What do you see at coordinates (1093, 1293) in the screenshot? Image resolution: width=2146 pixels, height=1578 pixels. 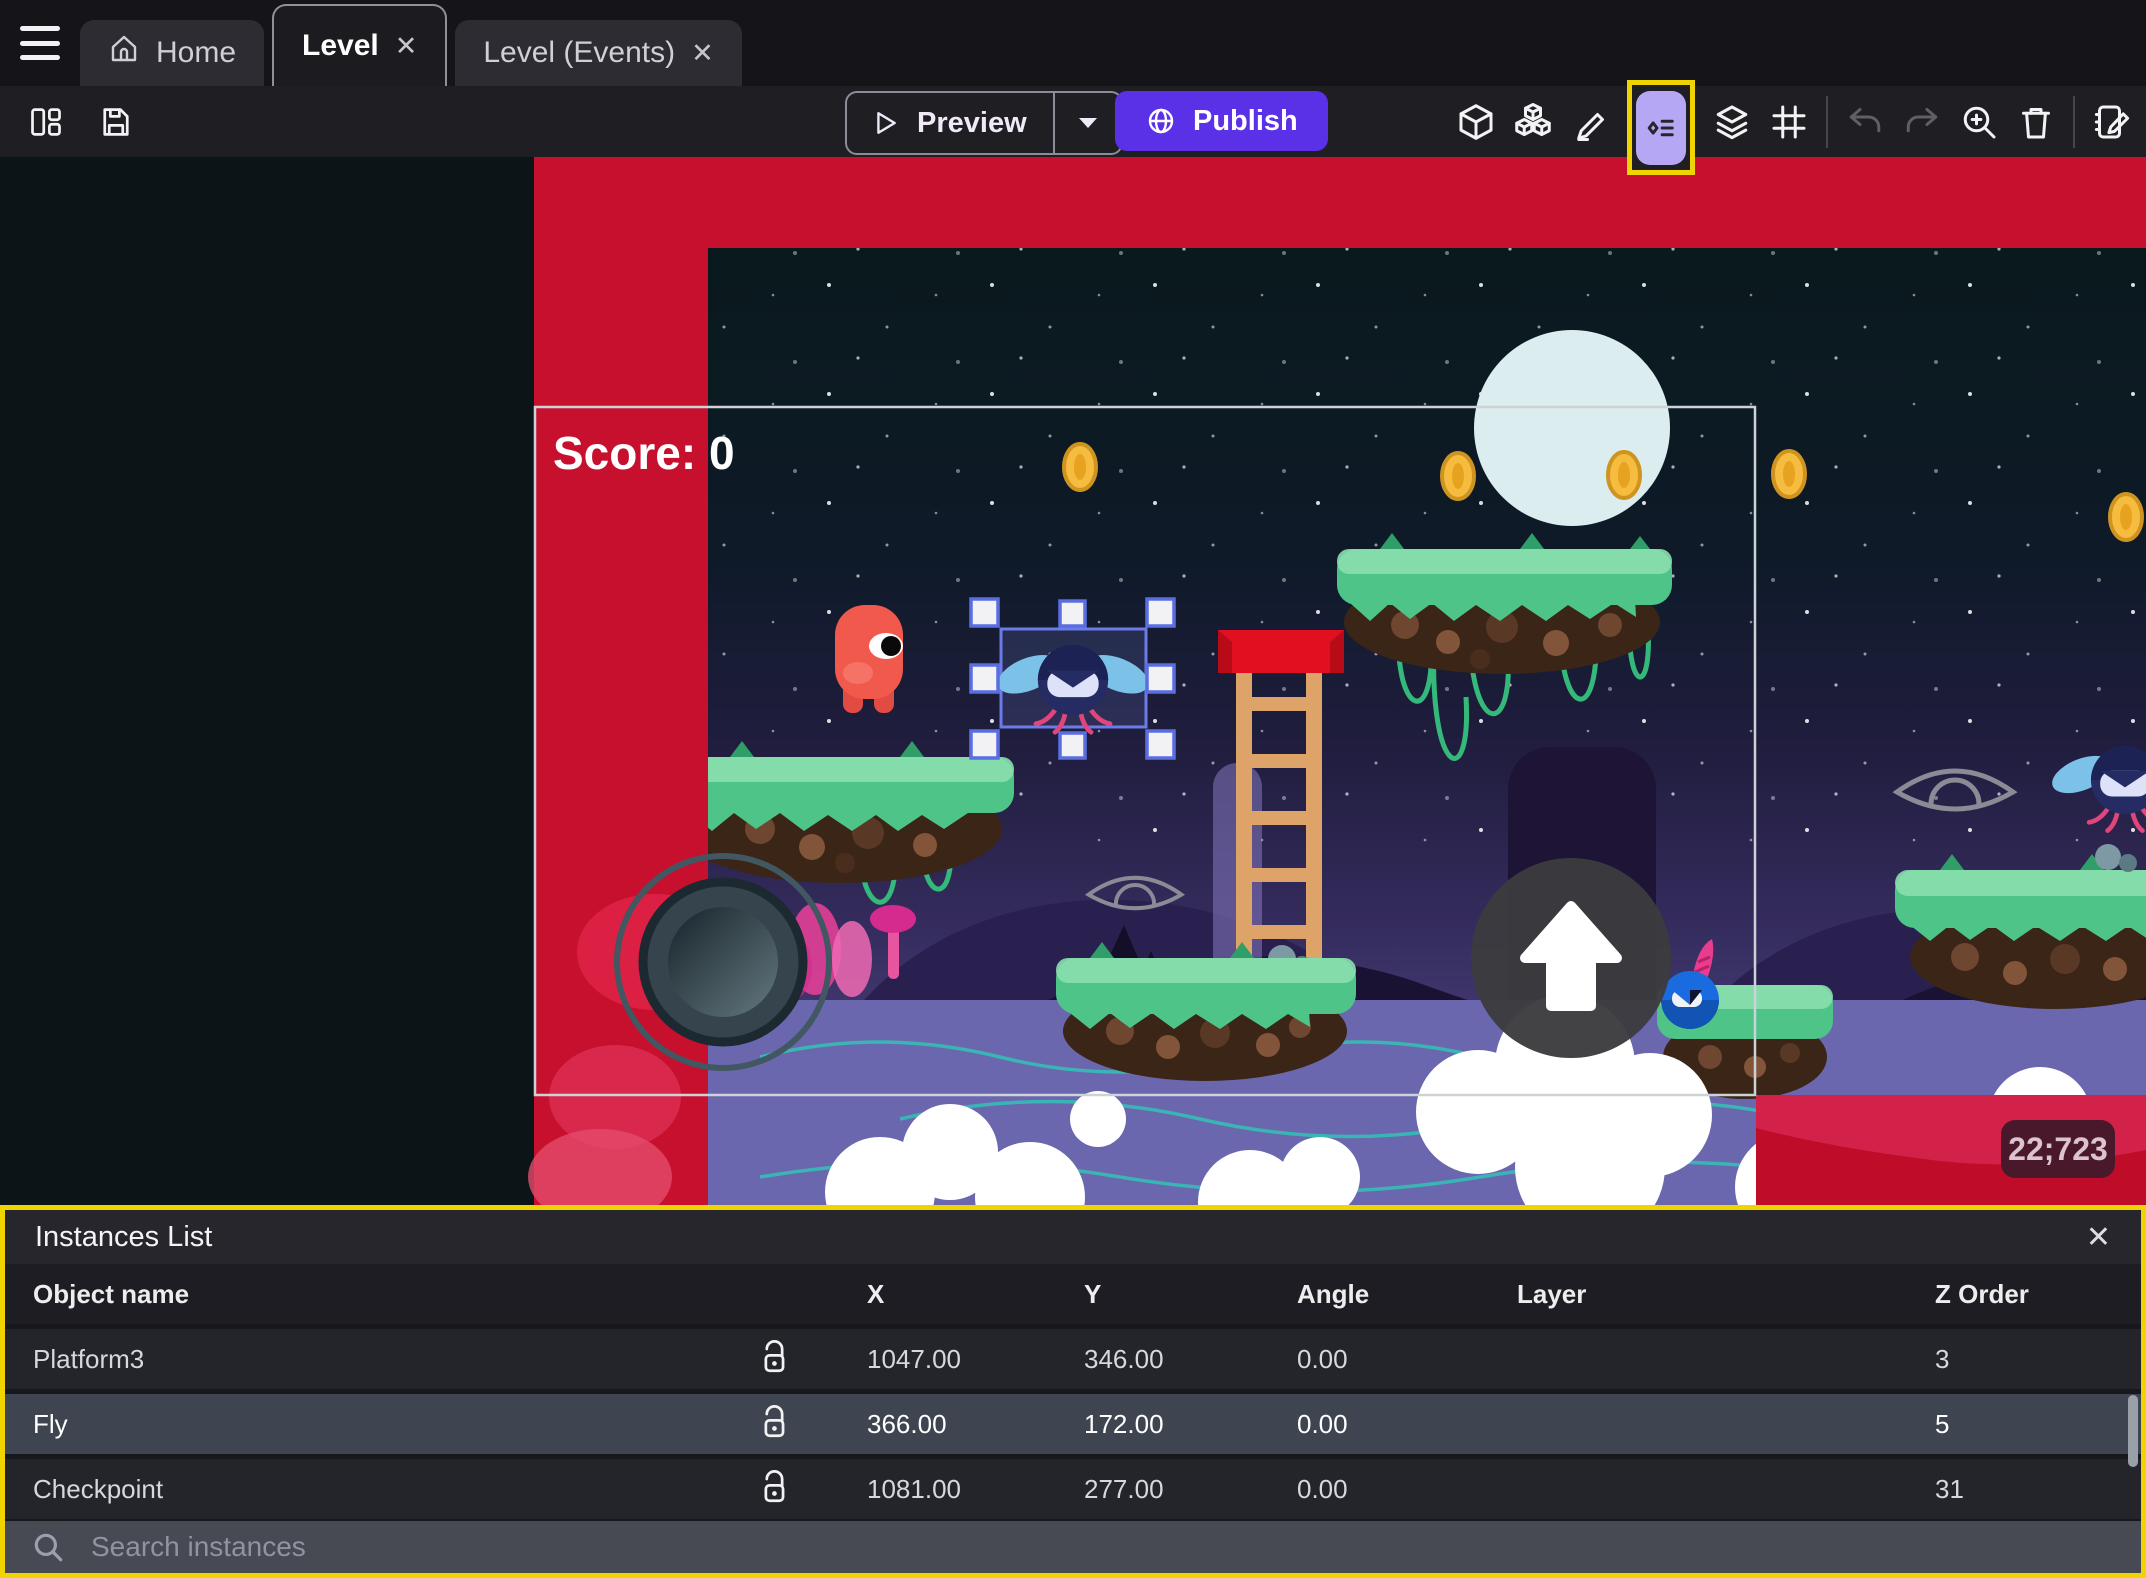 I see `column-y: Y` at bounding box center [1093, 1293].